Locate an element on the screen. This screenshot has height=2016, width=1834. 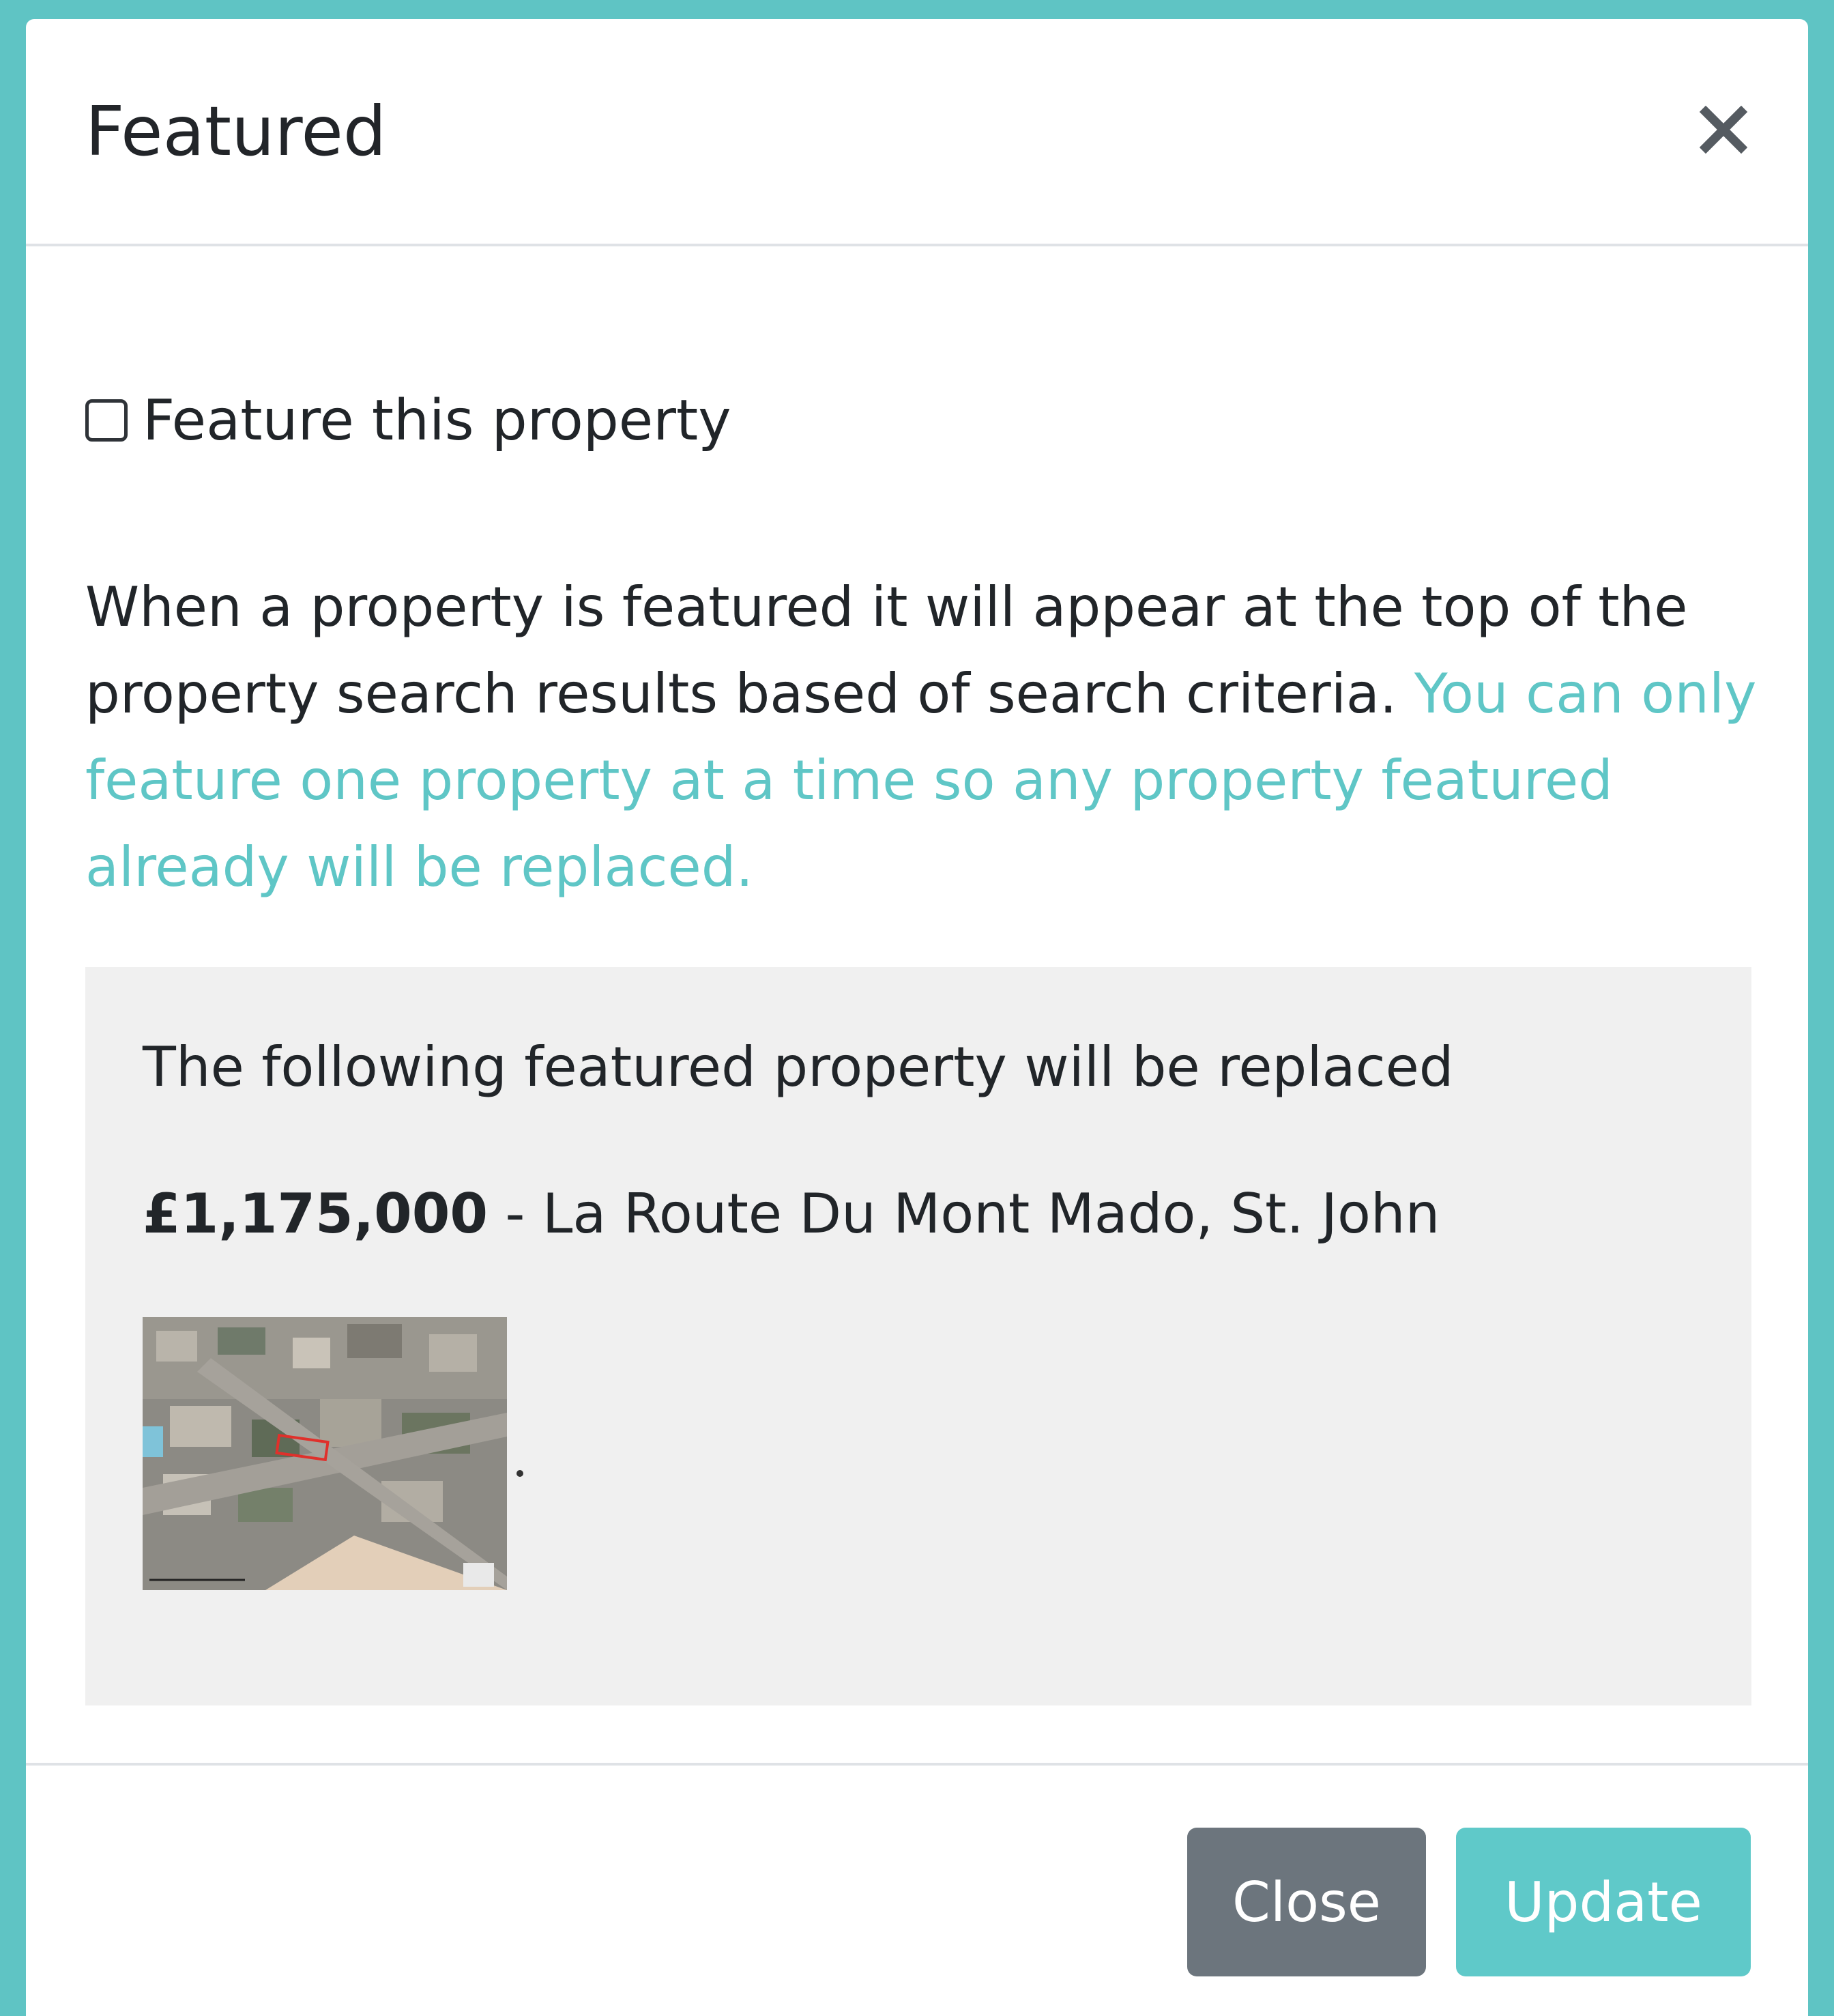
property-aerial-thumbnail is located at coordinates (325, 1453).